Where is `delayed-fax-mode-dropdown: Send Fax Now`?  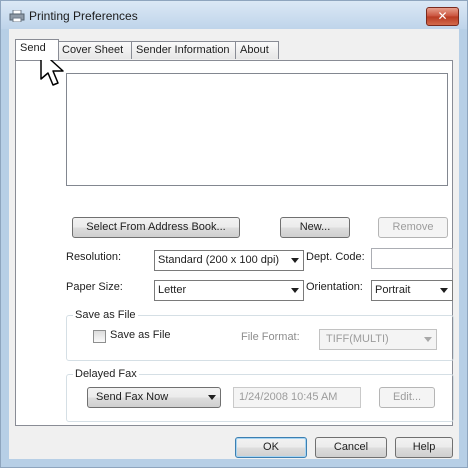
delayed-fax-mode-dropdown: Send Fax Now is located at coordinates (154, 397).